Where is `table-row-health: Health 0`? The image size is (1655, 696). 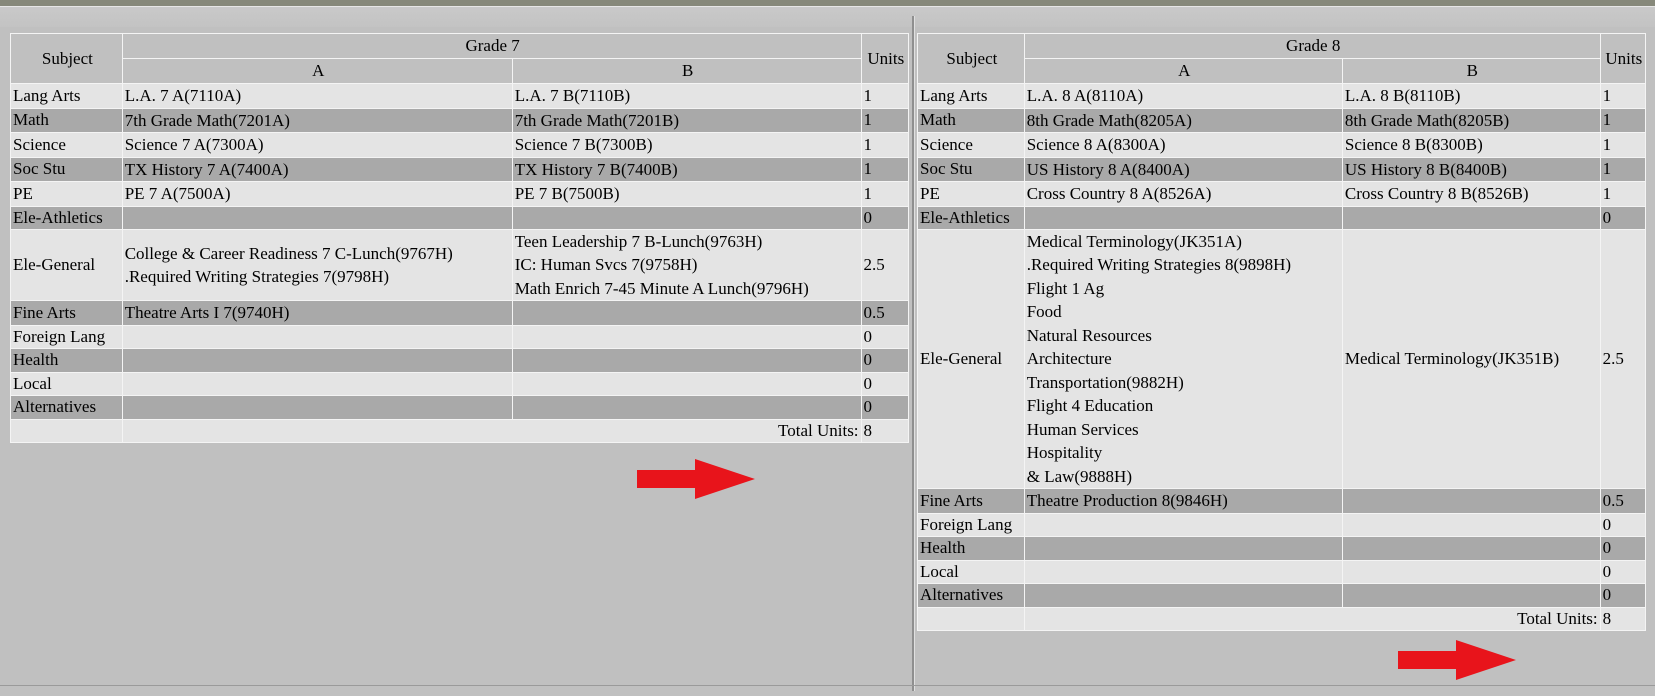 table-row-health: Health 0 is located at coordinates (1282, 548).